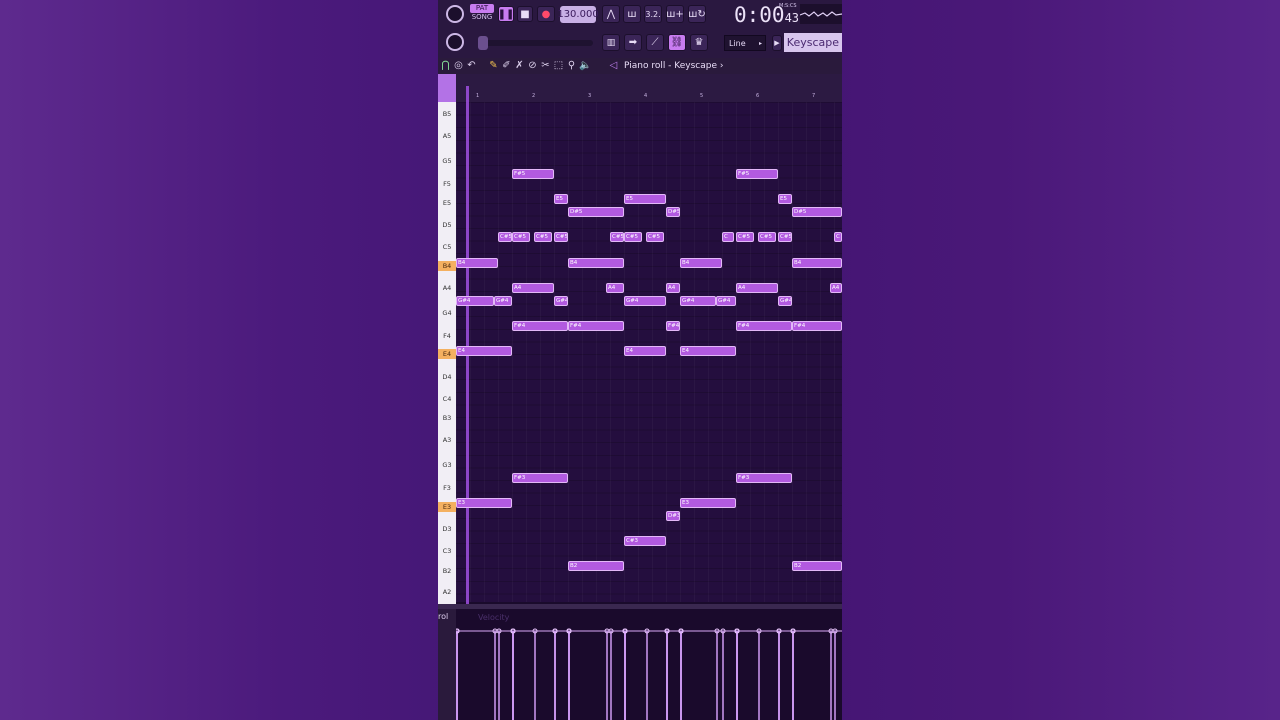  Describe the element at coordinates (447, 418) in the screenshot. I see `key-label: B3` at that location.